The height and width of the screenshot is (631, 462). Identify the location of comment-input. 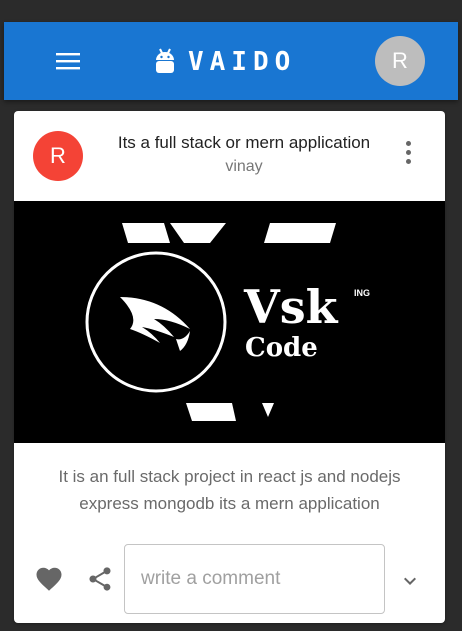
(254, 579).